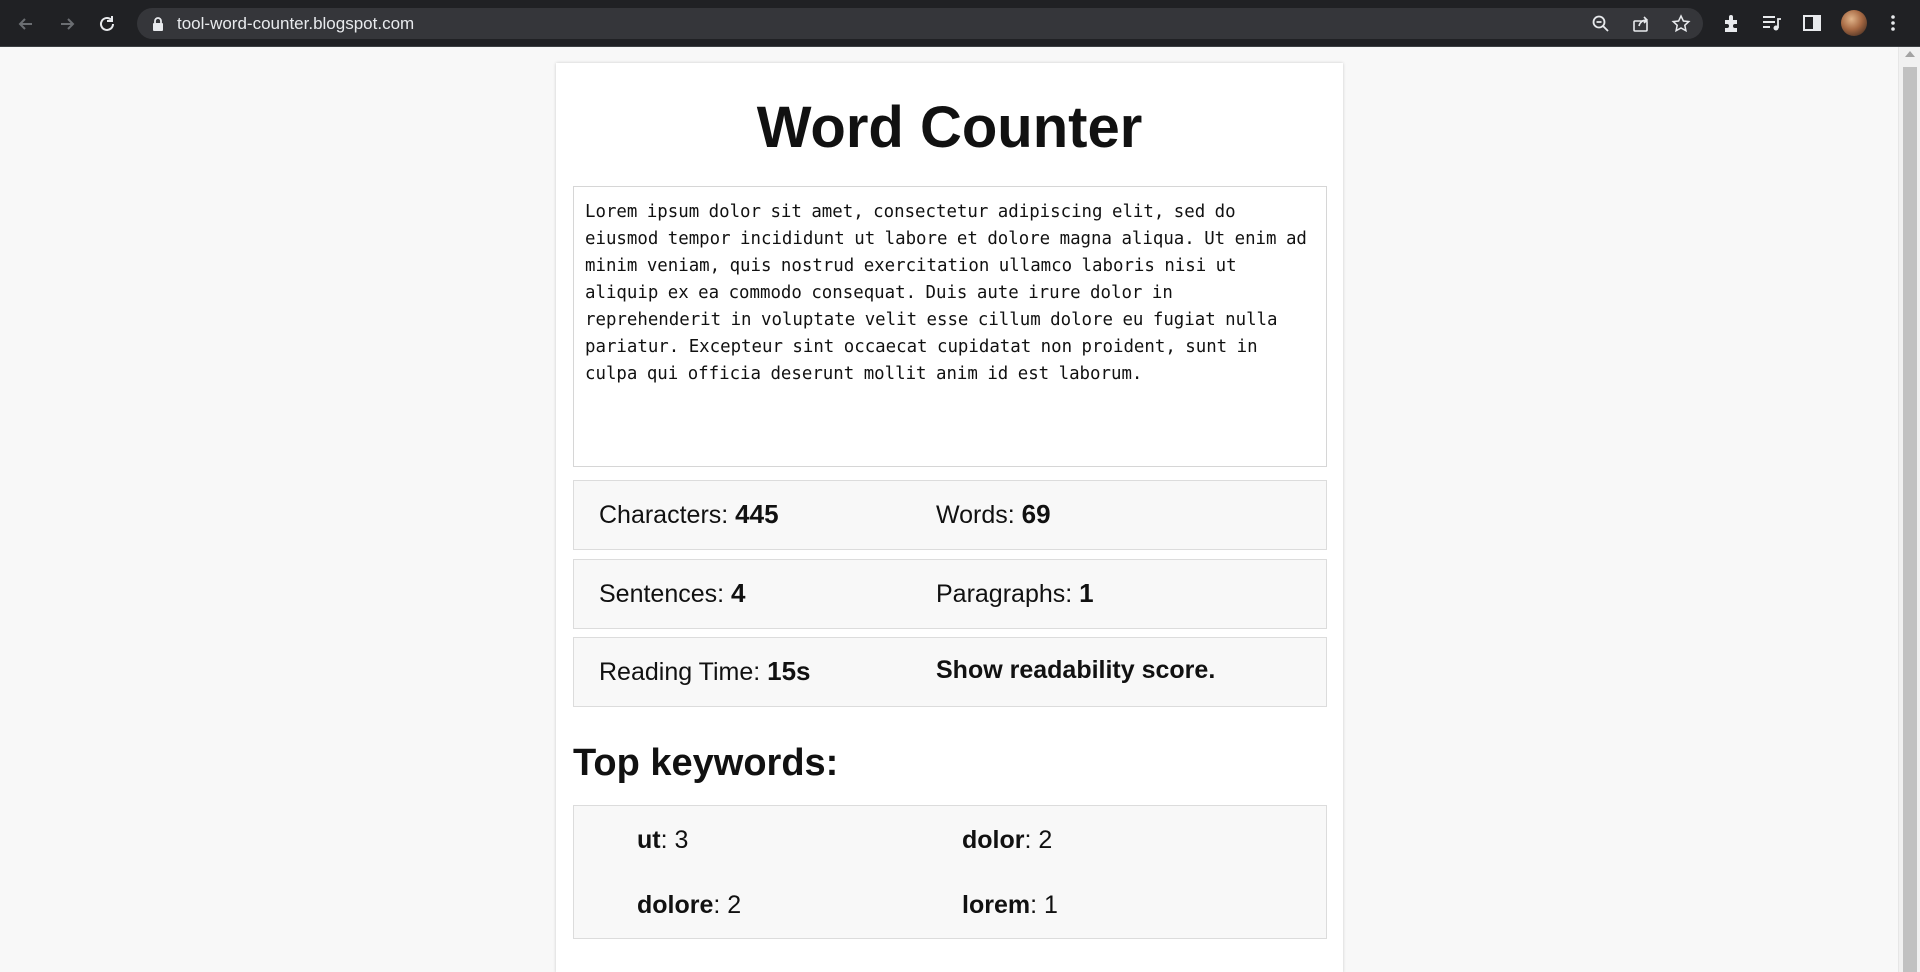  Describe the element at coordinates (67, 24) in the screenshot. I see `forward-icon` at that location.